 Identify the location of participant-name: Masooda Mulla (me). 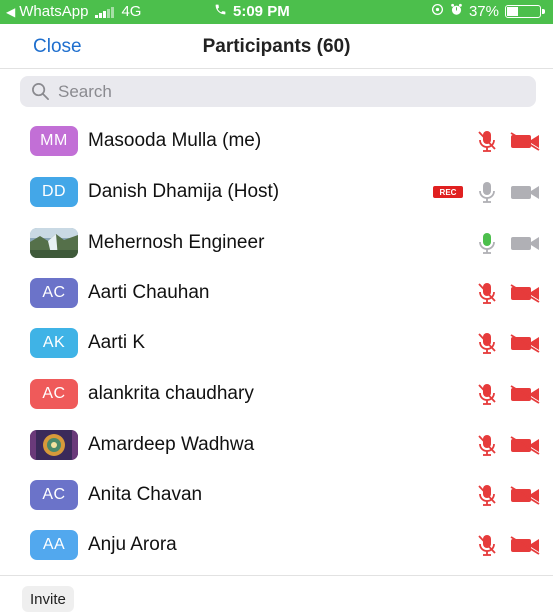
(175, 140).